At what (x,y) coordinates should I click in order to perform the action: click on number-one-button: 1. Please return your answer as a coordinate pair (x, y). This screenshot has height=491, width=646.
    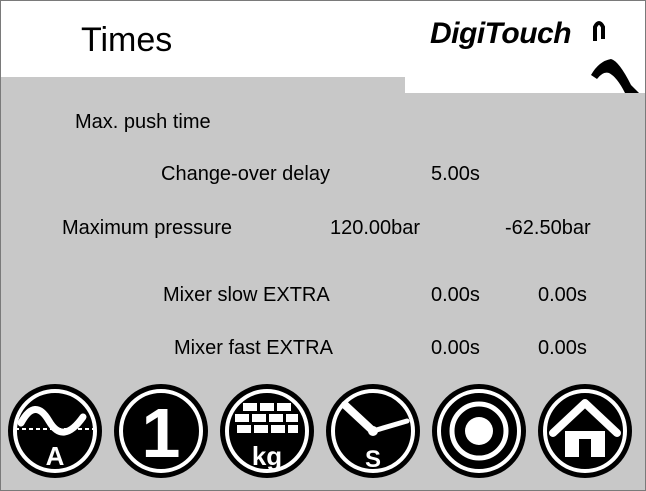
    Looking at the image, I should click on (161, 431).